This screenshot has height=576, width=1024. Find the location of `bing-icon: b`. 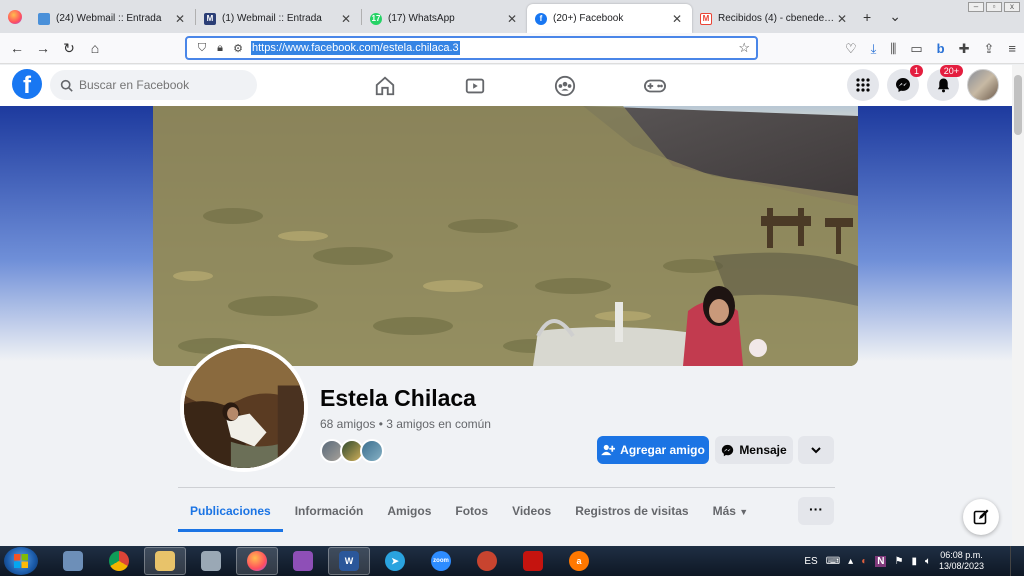

bing-icon: b is located at coordinates (941, 48).